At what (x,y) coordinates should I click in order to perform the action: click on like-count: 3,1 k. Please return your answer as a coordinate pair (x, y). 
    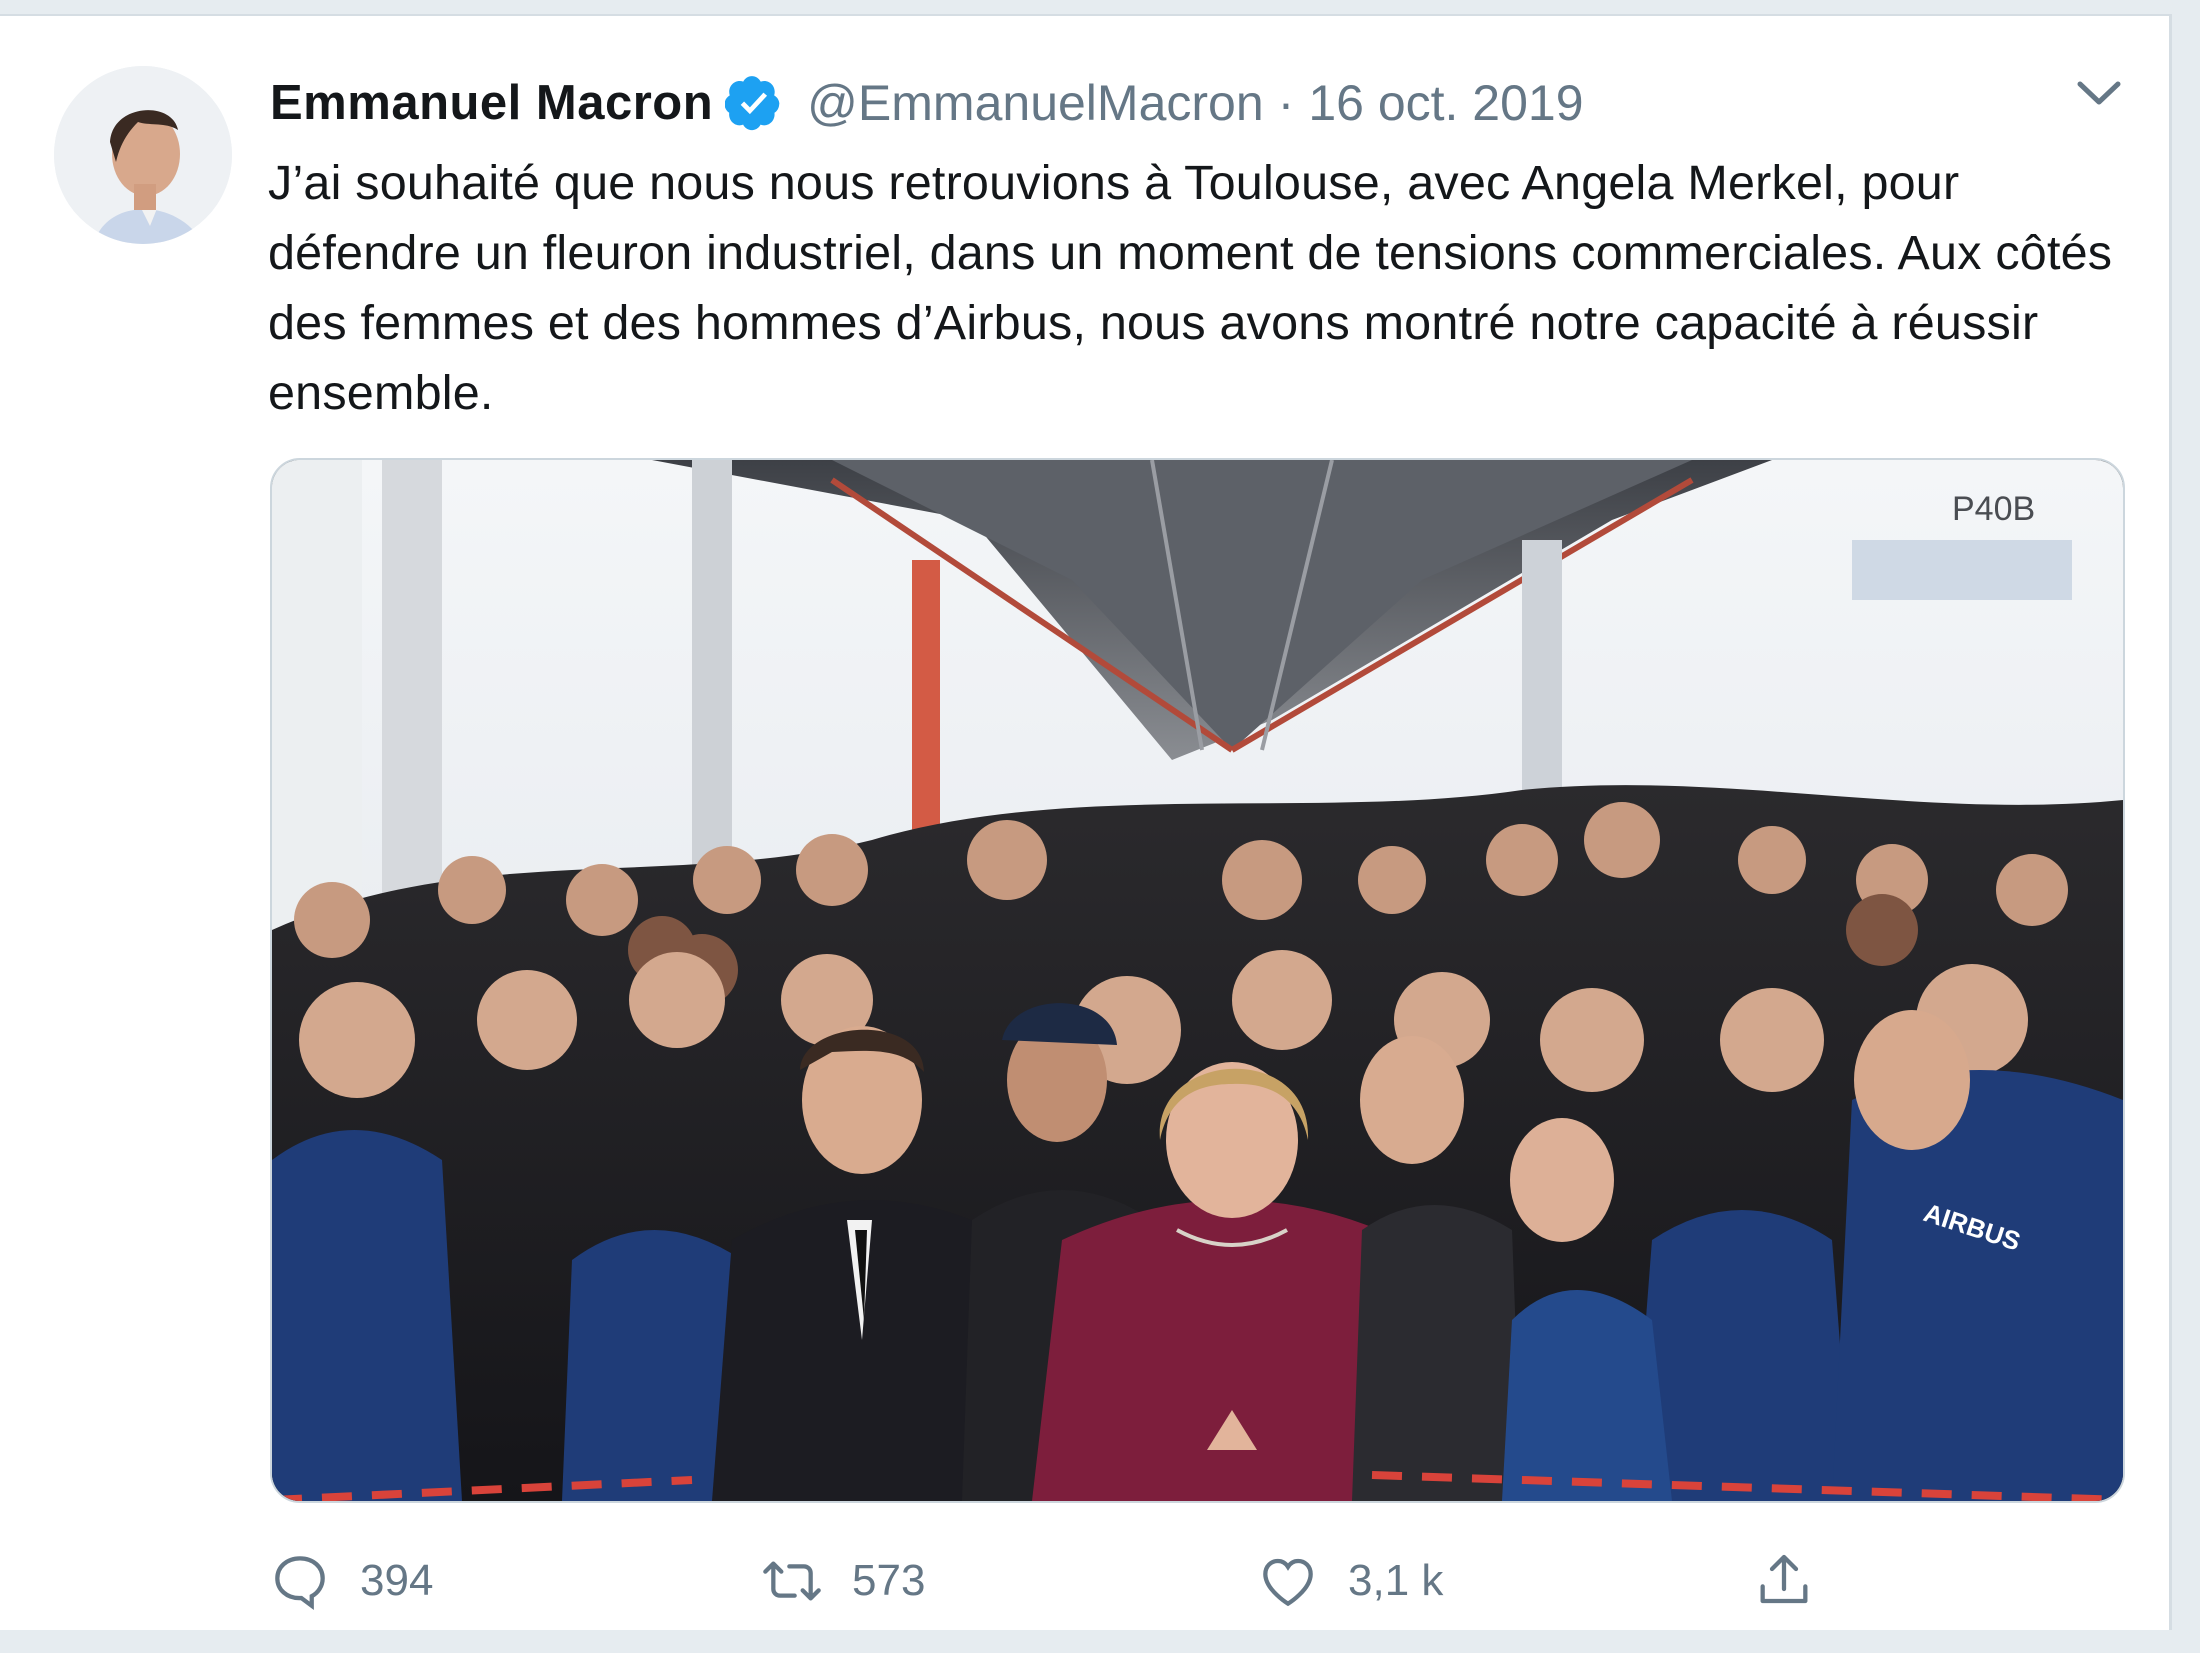
    Looking at the image, I should click on (1396, 1580).